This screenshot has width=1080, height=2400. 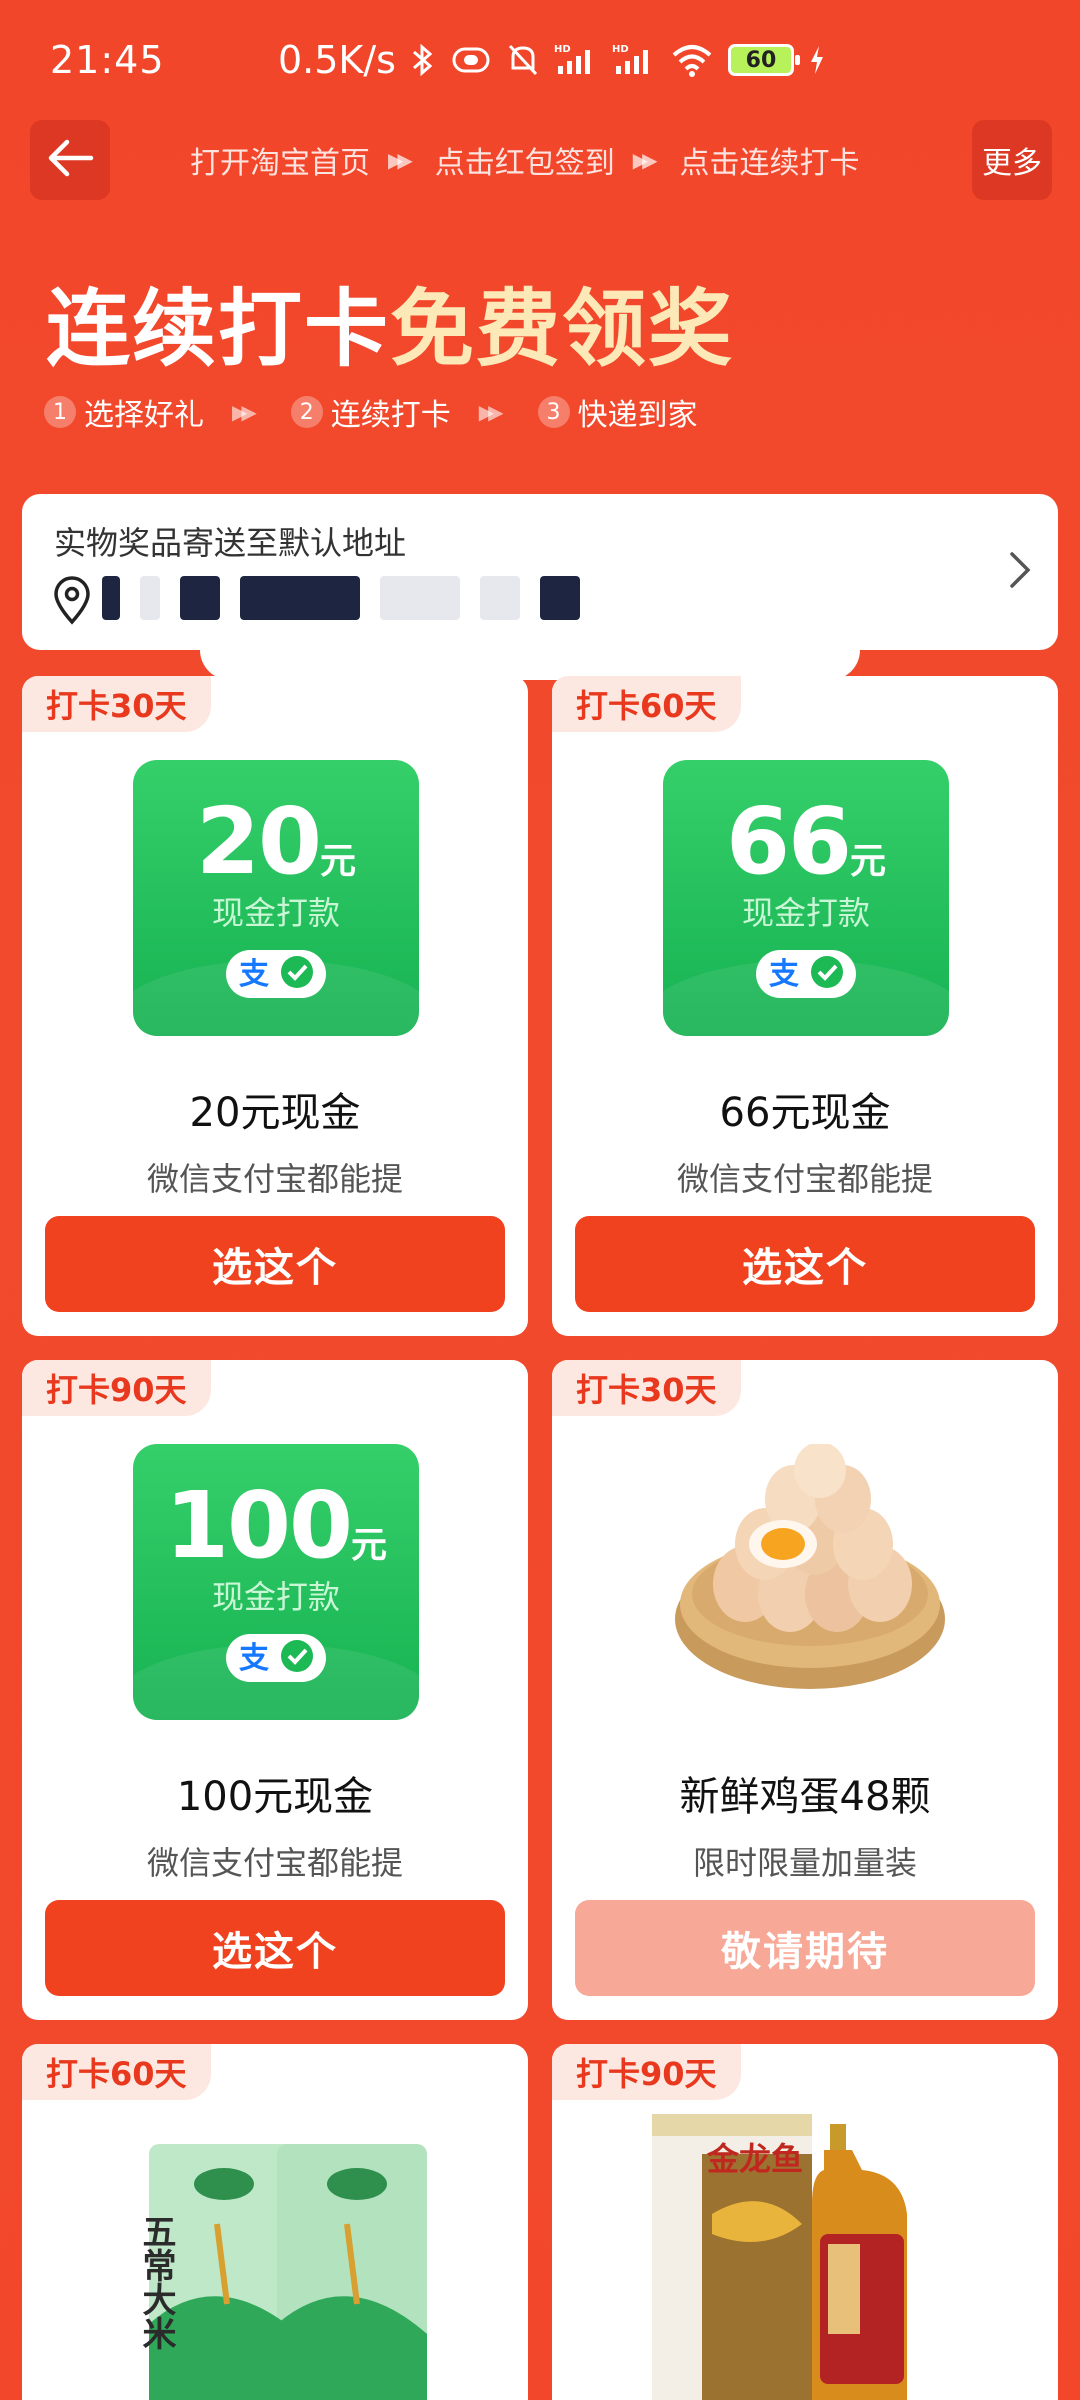 What do you see at coordinates (390, 415) in the screenshot?
I see `step-label: 连续打卡` at bounding box center [390, 415].